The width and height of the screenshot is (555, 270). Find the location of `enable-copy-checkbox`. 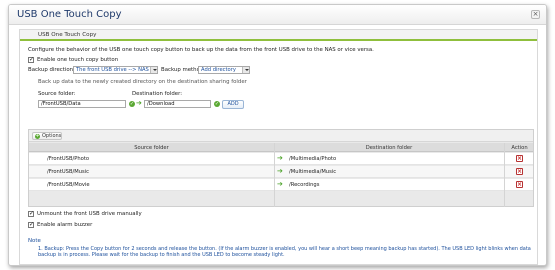

enable-copy-checkbox is located at coordinates (31, 59).